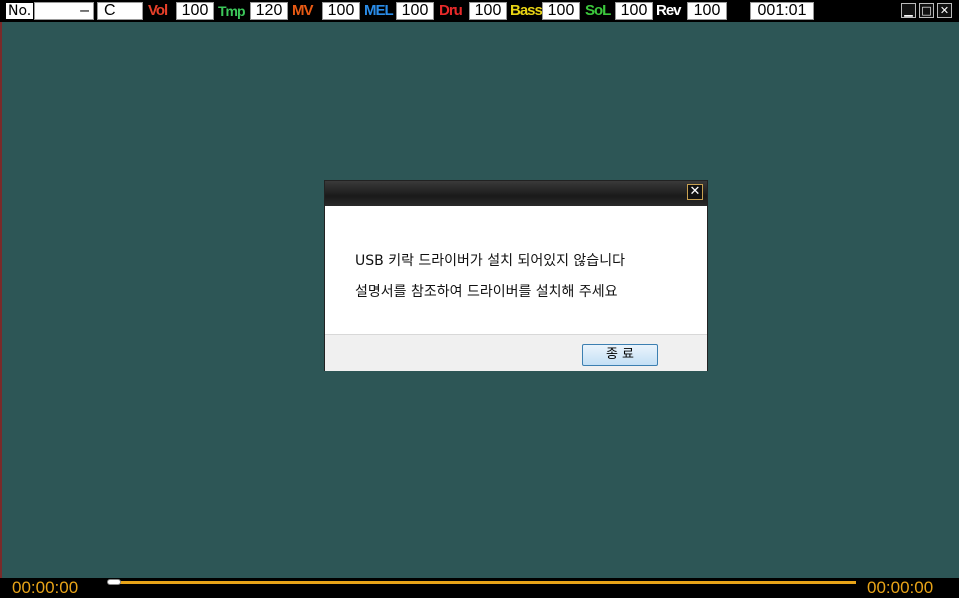 The width and height of the screenshot is (959, 598). I want to click on drum-value: 100, so click(488, 11).